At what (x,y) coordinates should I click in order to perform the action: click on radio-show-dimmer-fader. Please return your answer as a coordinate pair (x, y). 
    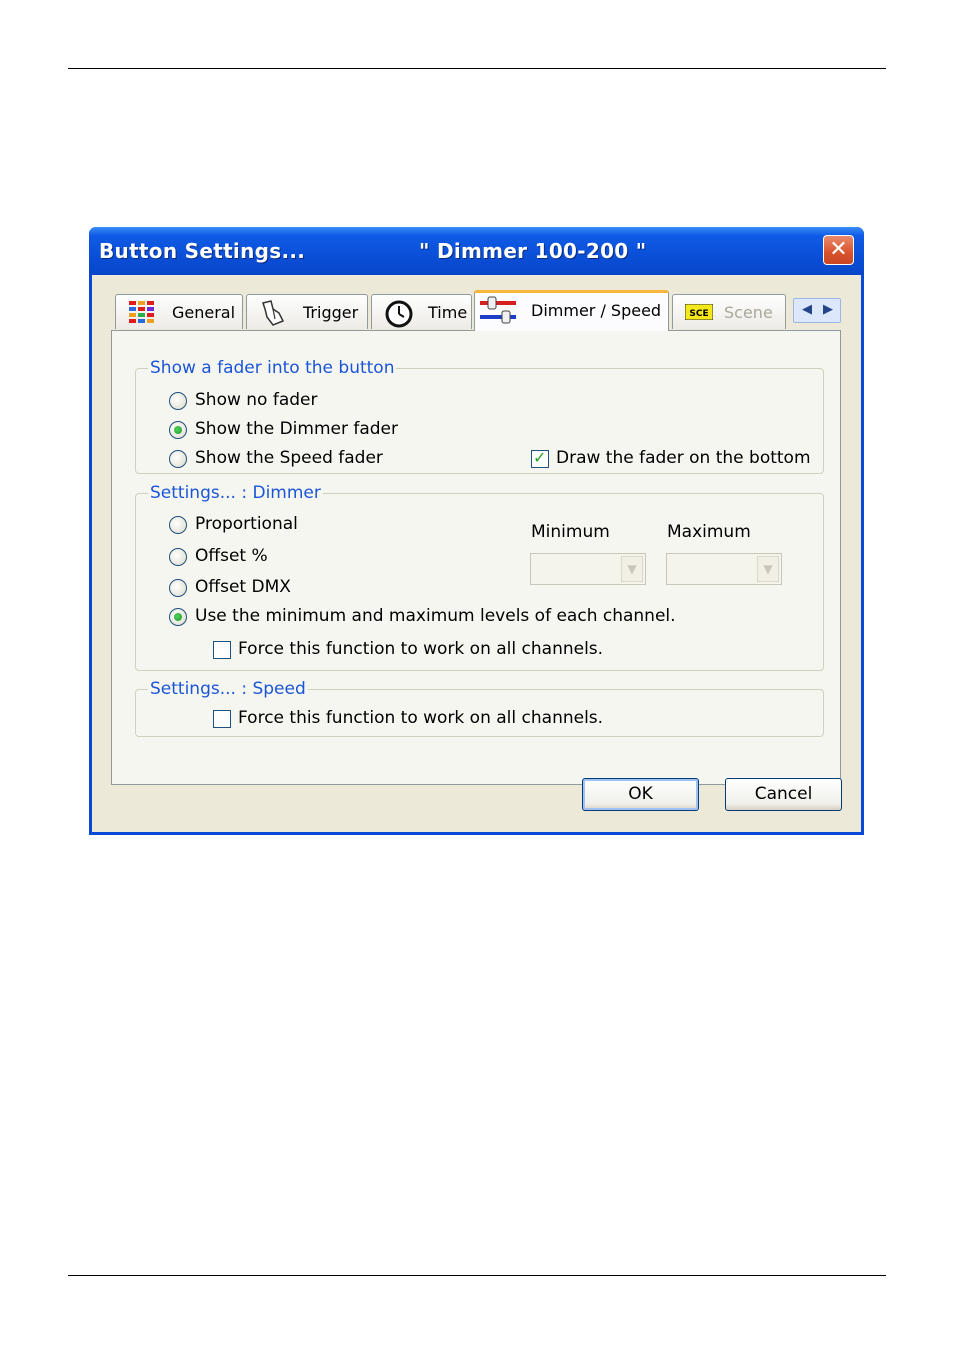
    Looking at the image, I should click on (178, 430).